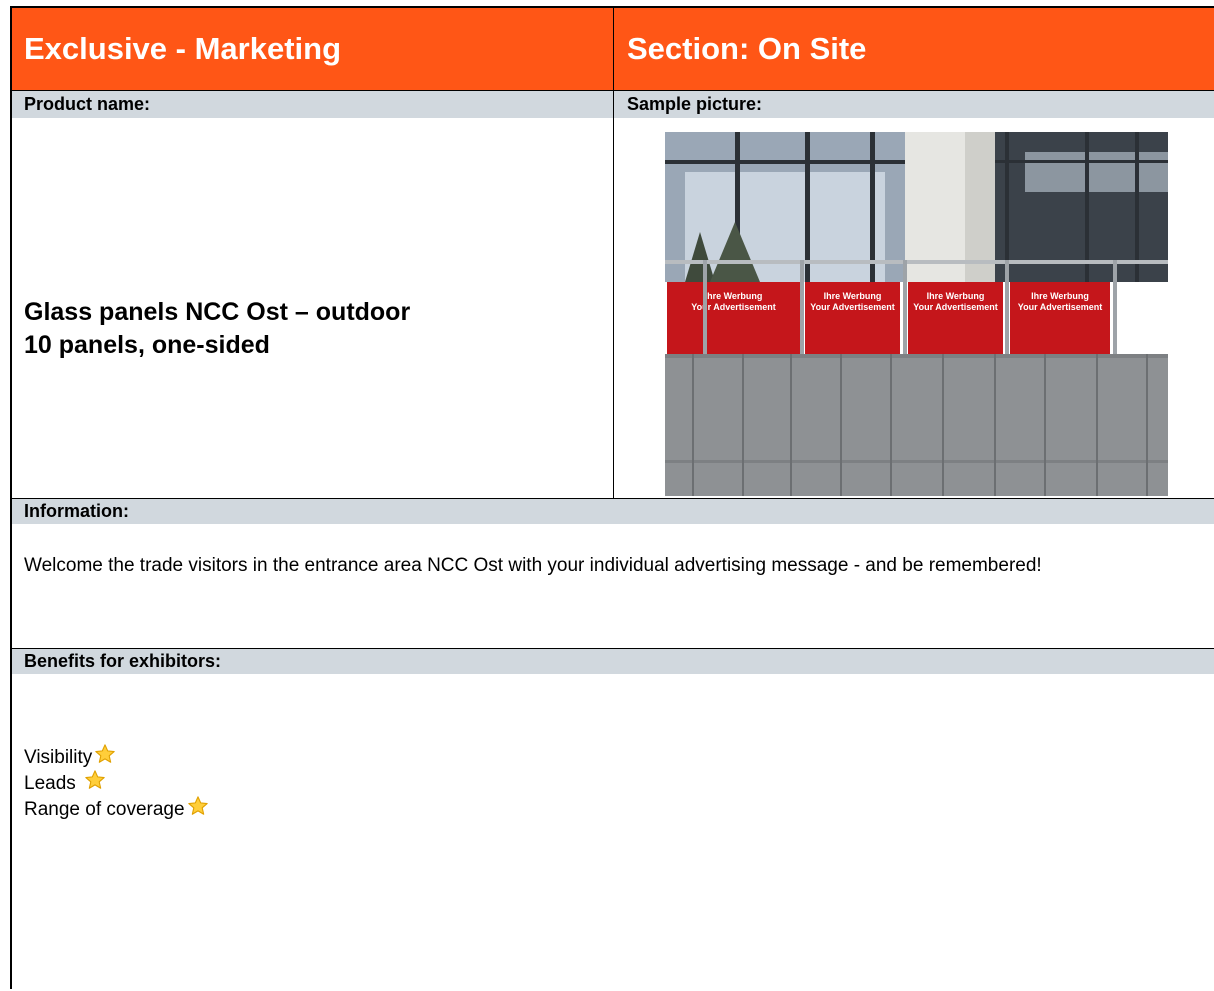 This screenshot has width=1214, height=991. I want to click on product-name-line-1: Glass panels NCC Ost – outdoor, so click(217, 312).